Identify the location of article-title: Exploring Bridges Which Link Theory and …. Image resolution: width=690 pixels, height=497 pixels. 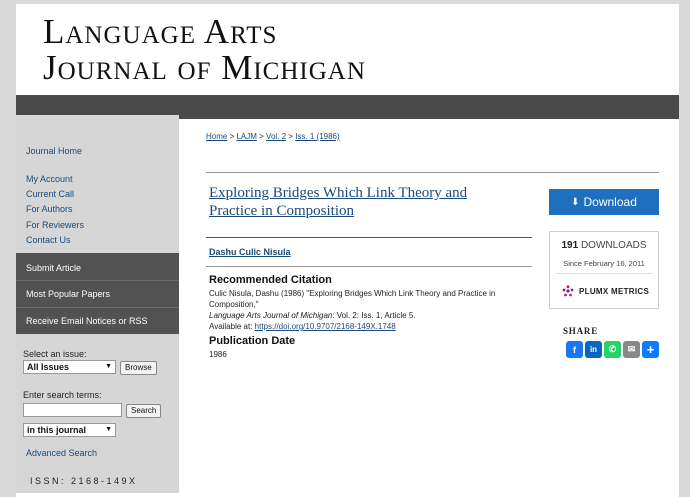
(359, 202).